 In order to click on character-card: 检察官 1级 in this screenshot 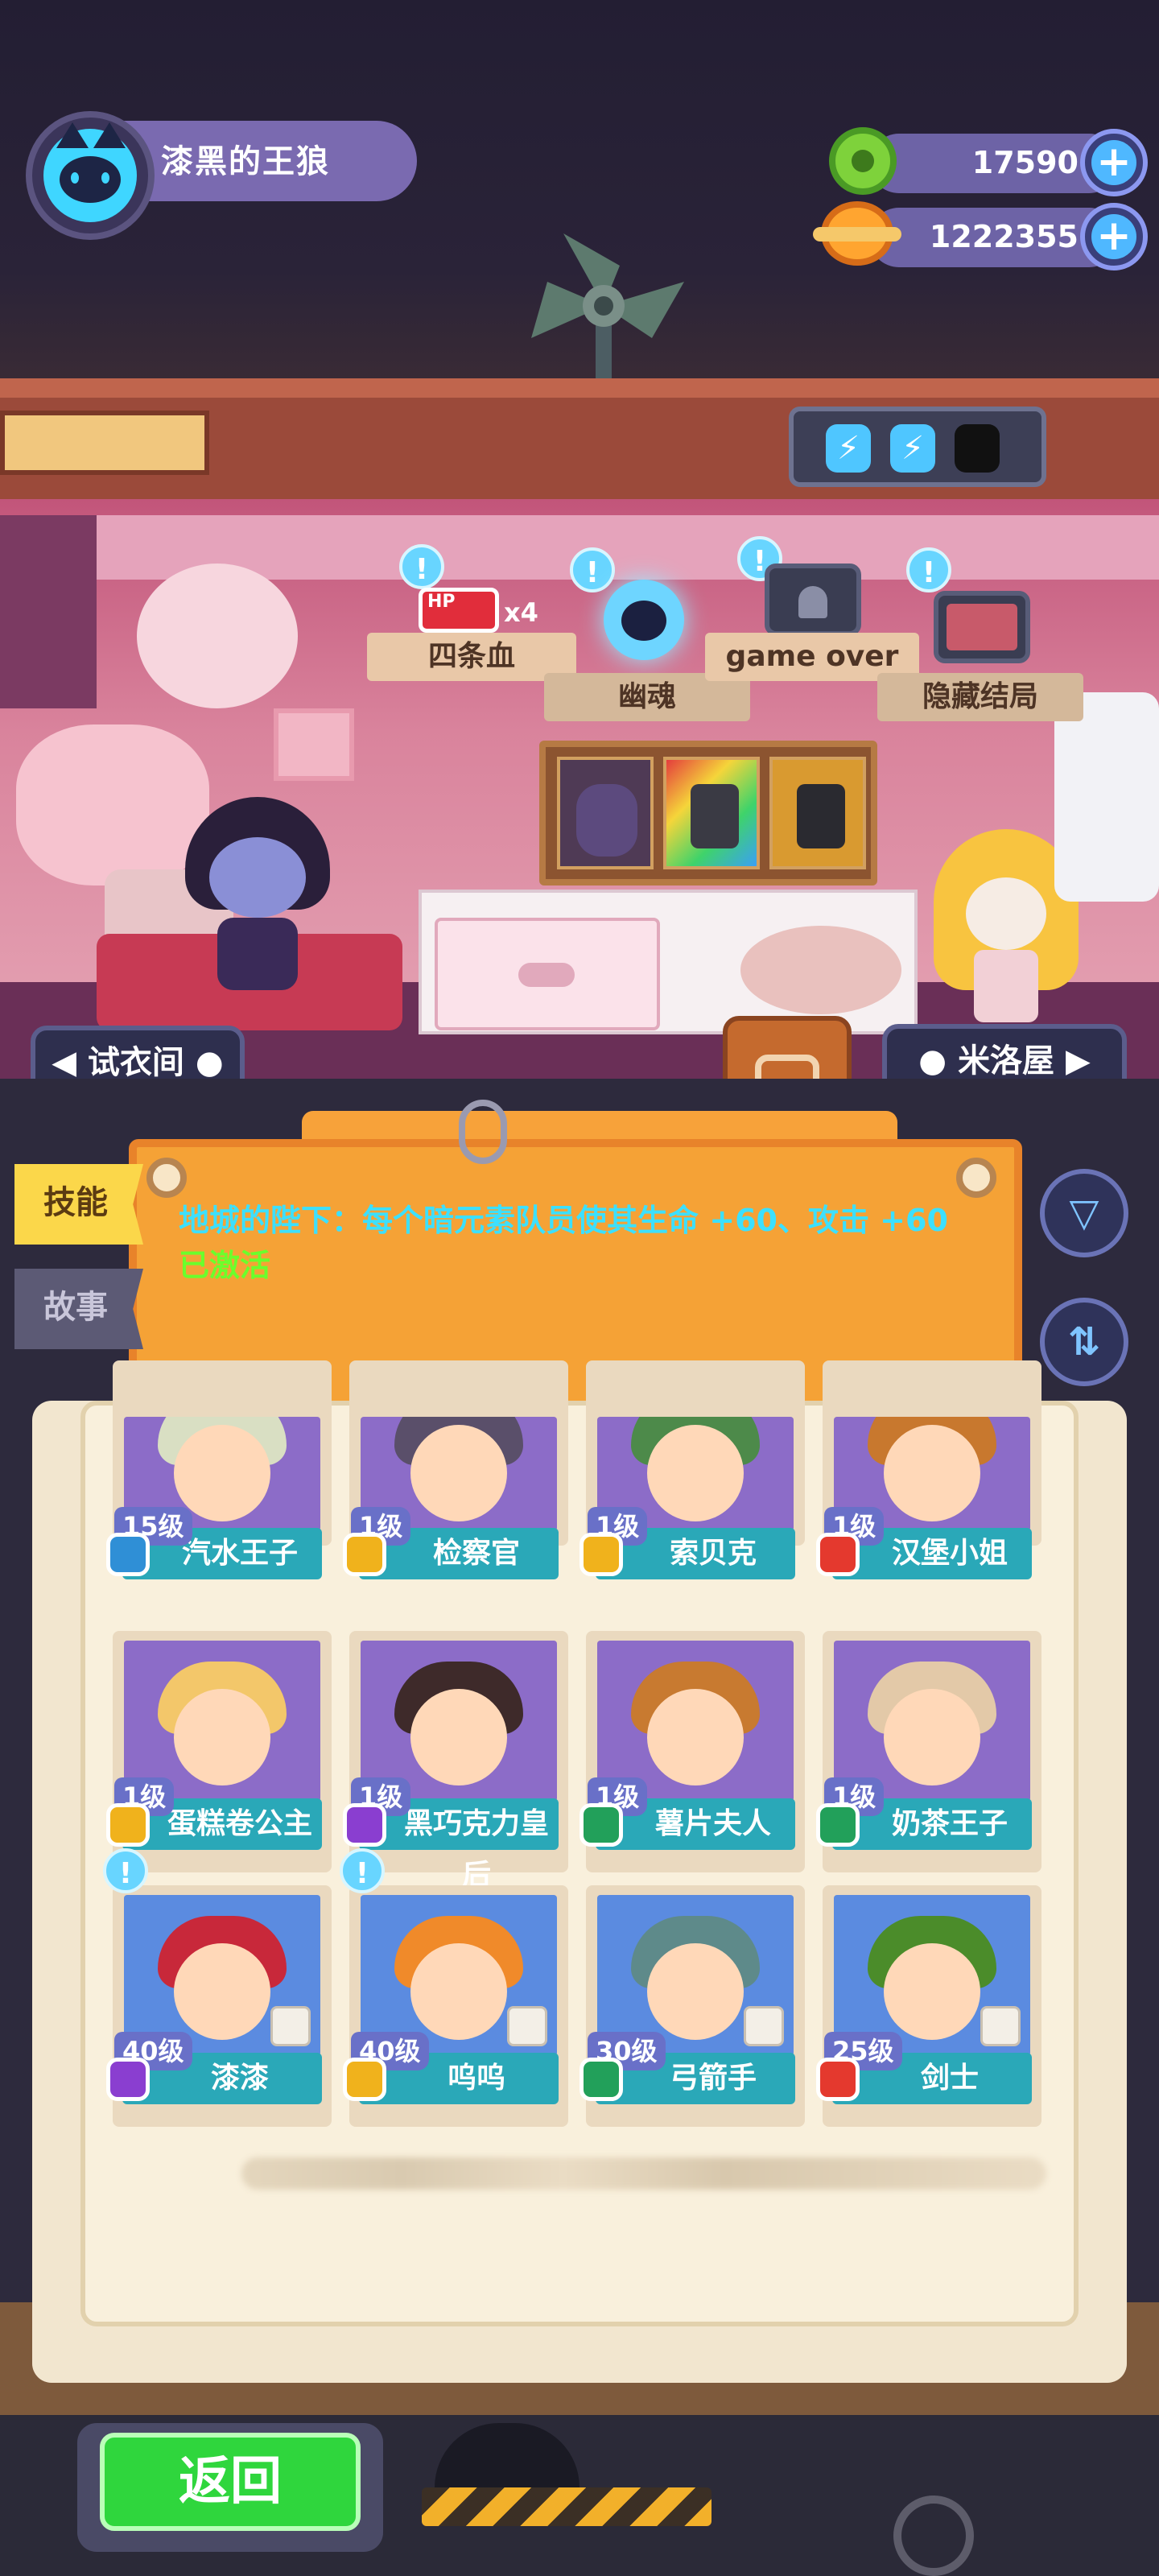, I will do `click(455, 1481)`.